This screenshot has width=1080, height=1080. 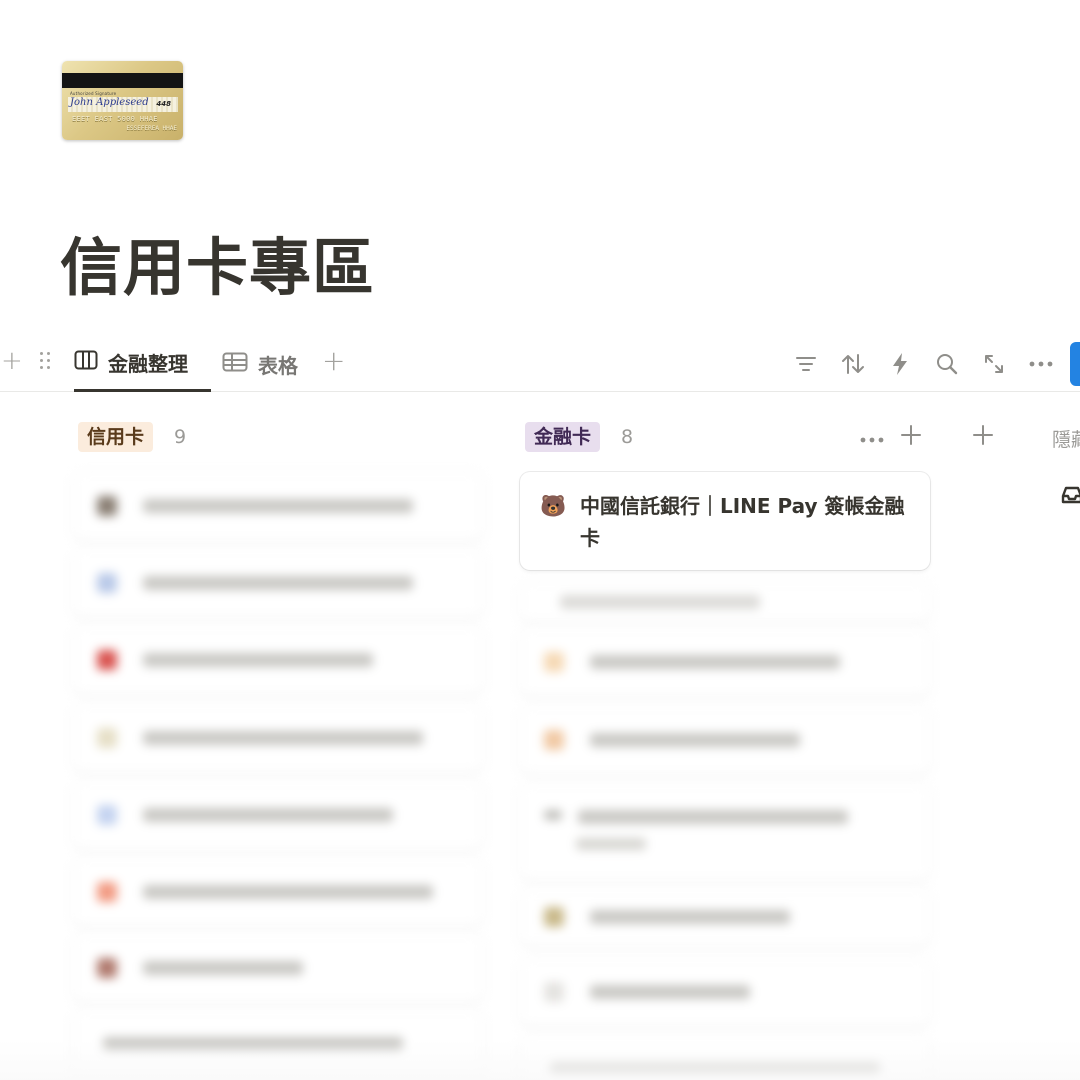 What do you see at coordinates (1040, 364) in the screenshot?
I see `more-icon` at bounding box center [1040, 364].